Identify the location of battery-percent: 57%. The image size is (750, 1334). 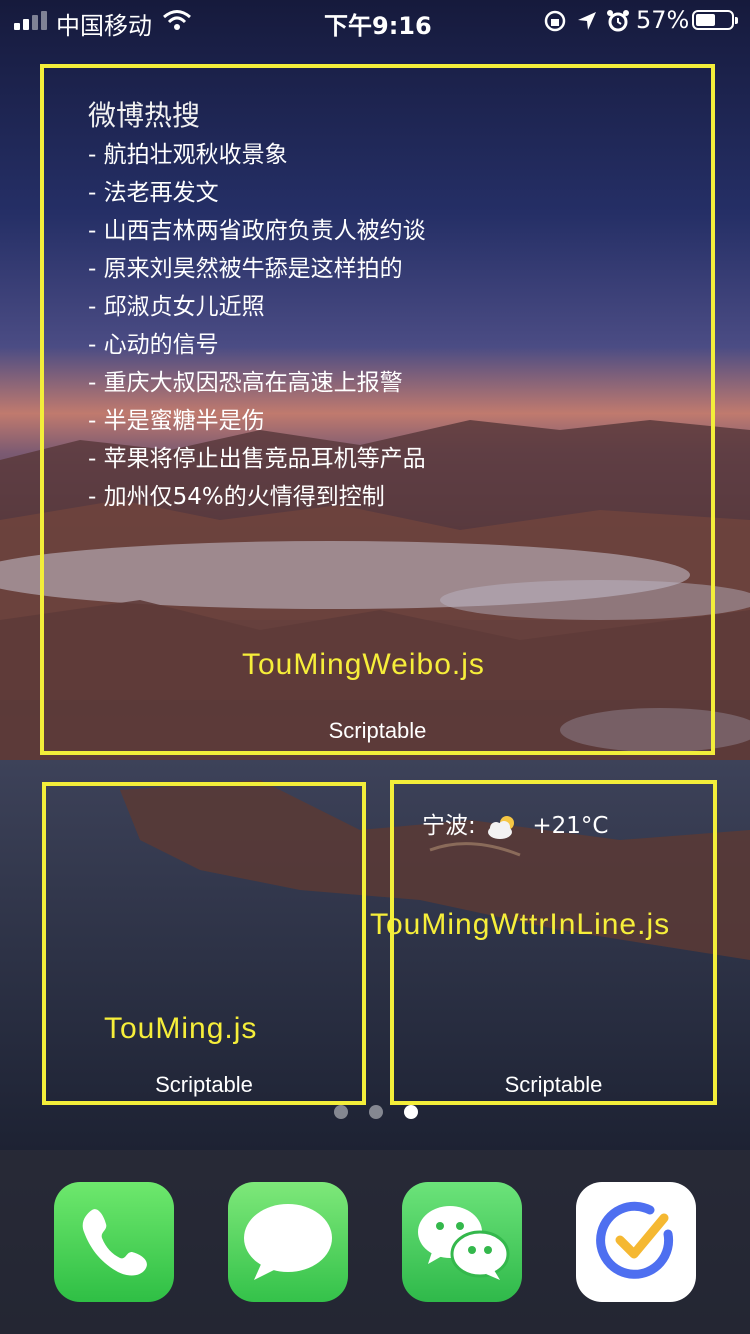
(663, 20).